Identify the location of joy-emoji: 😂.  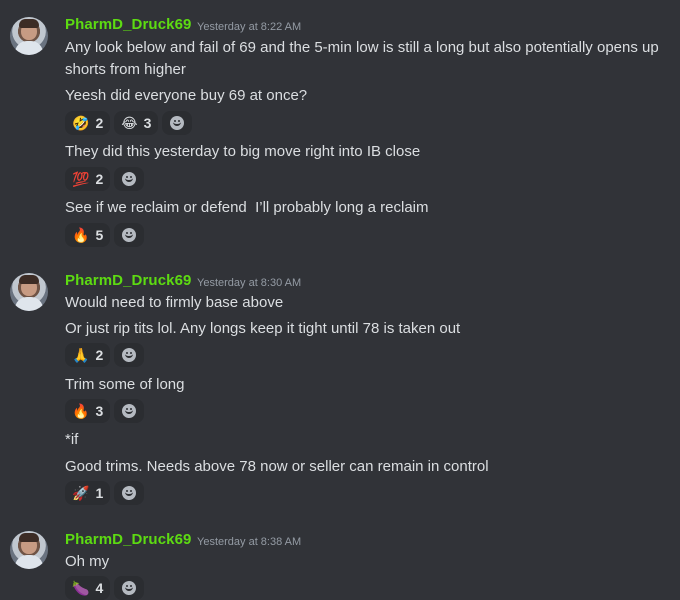
(129, 123).